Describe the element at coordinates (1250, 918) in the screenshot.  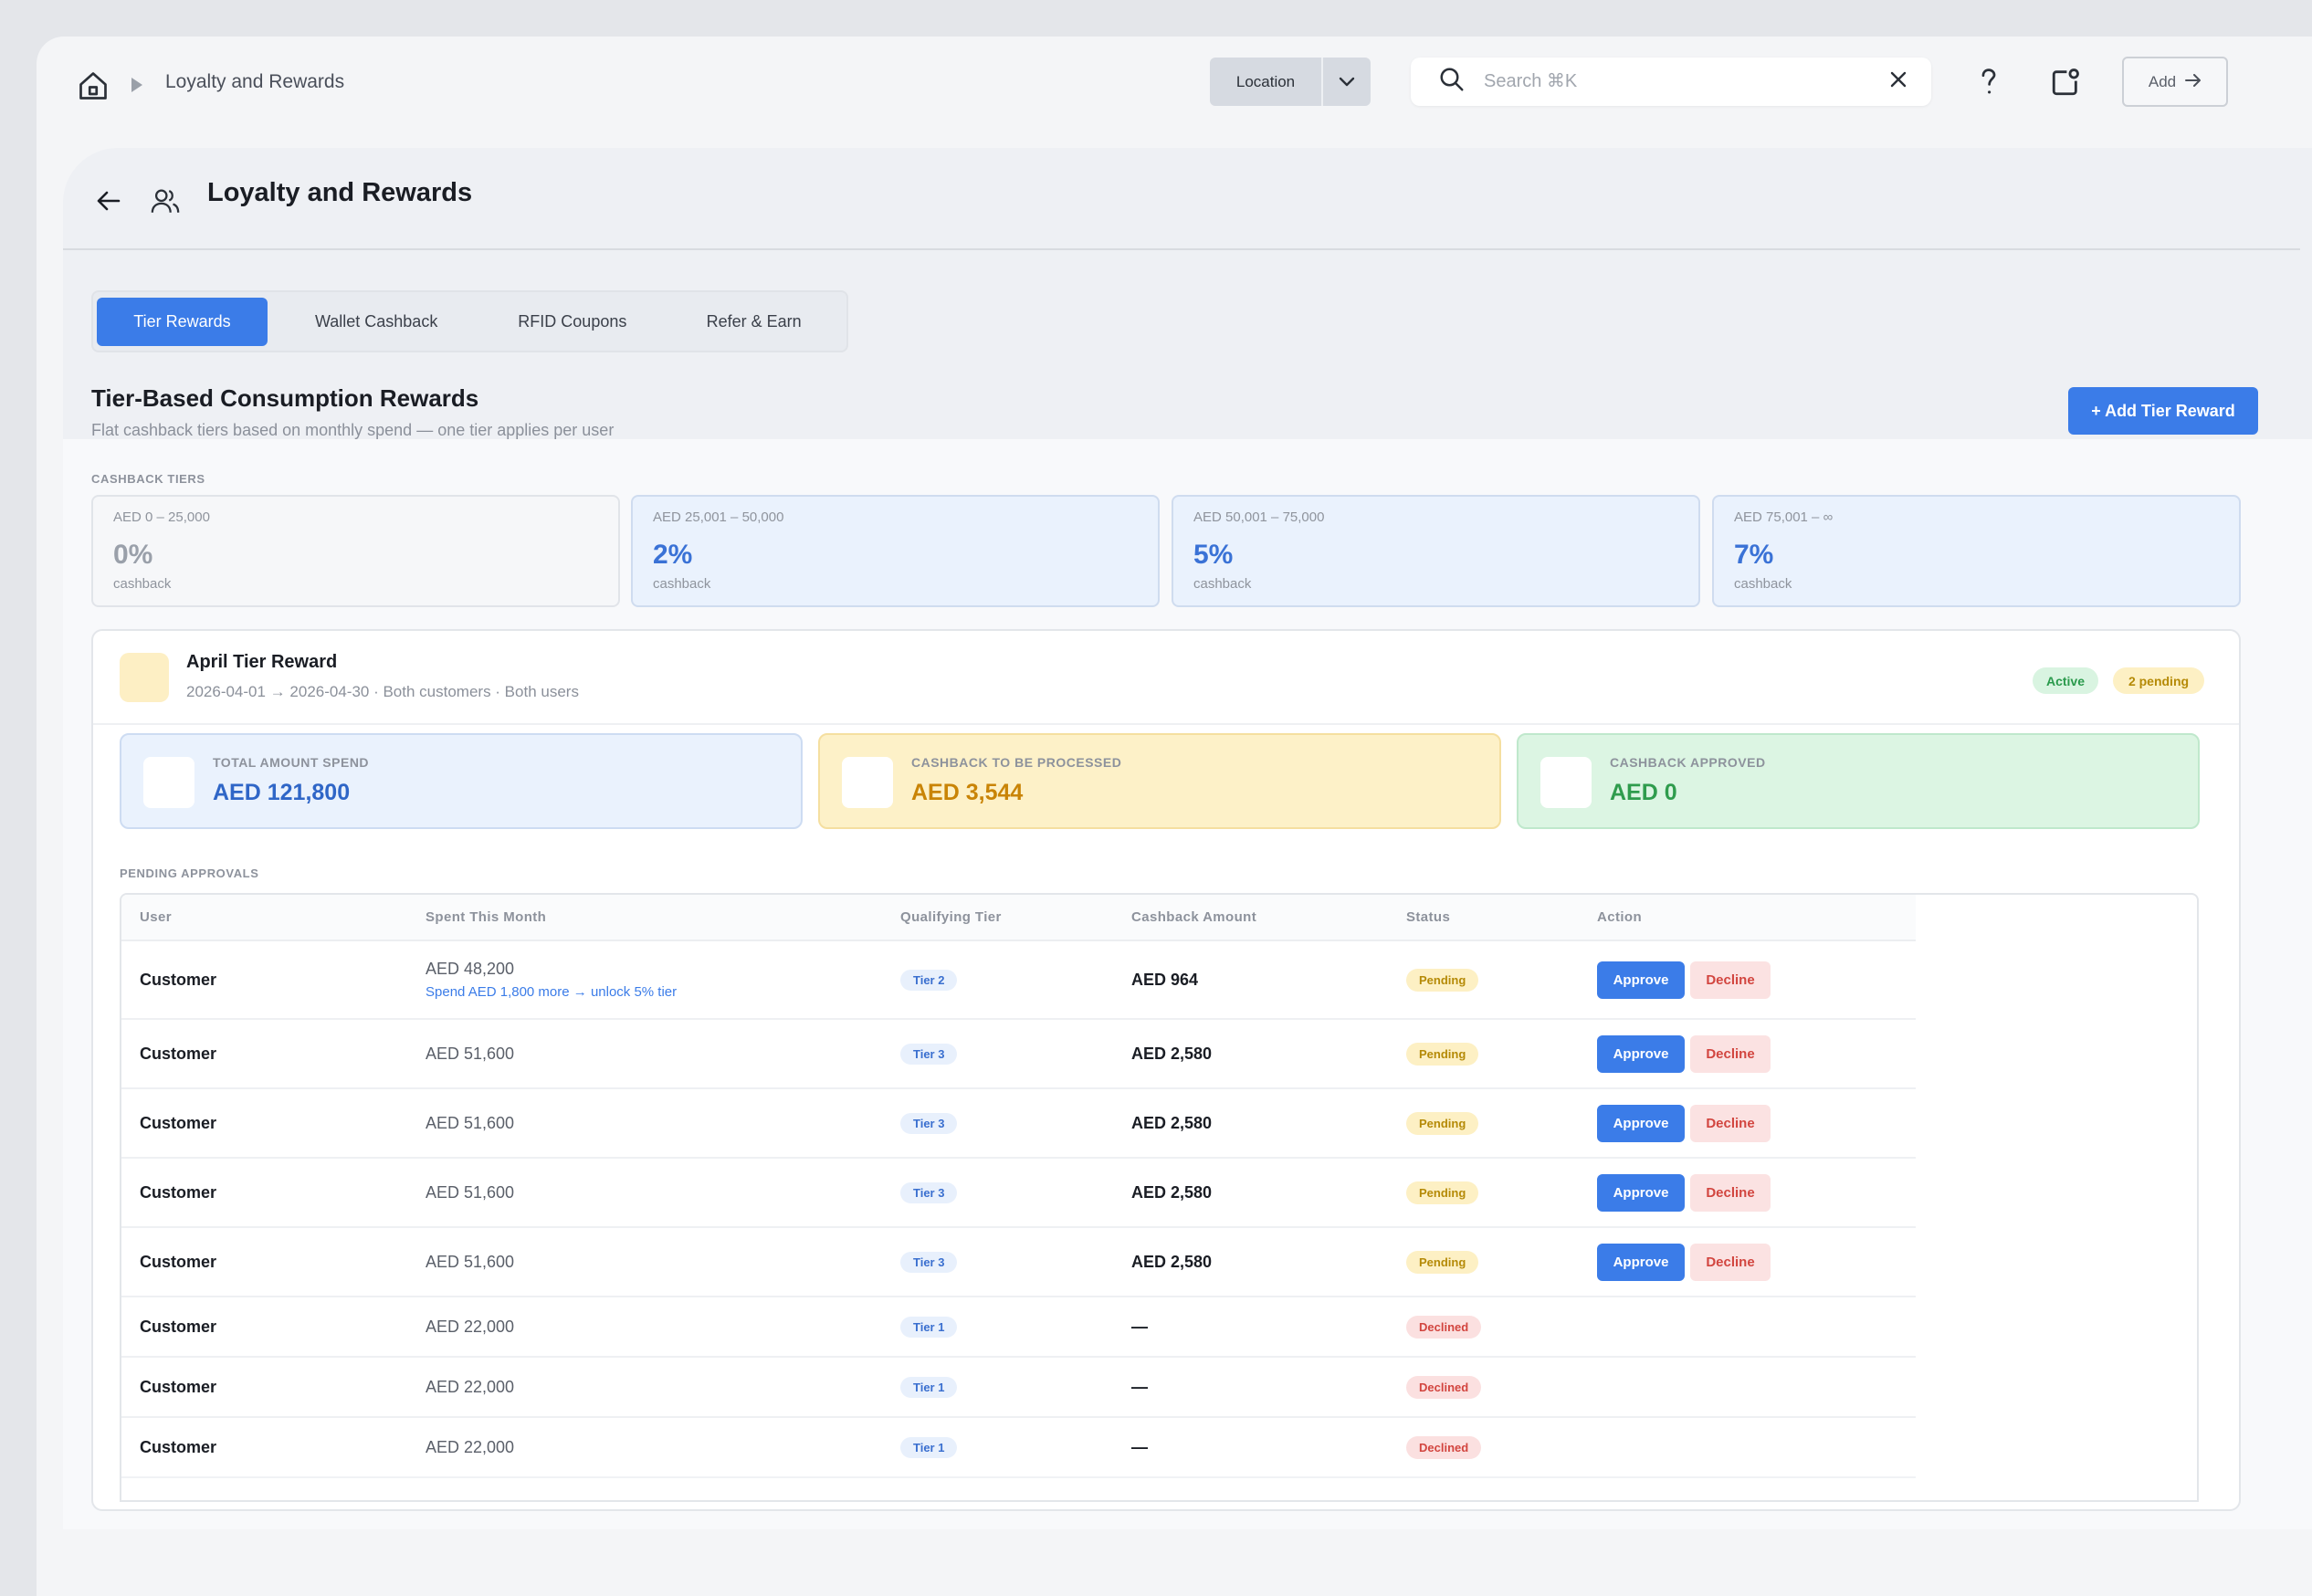
I see `column-header: Cashback Amount` at that location.